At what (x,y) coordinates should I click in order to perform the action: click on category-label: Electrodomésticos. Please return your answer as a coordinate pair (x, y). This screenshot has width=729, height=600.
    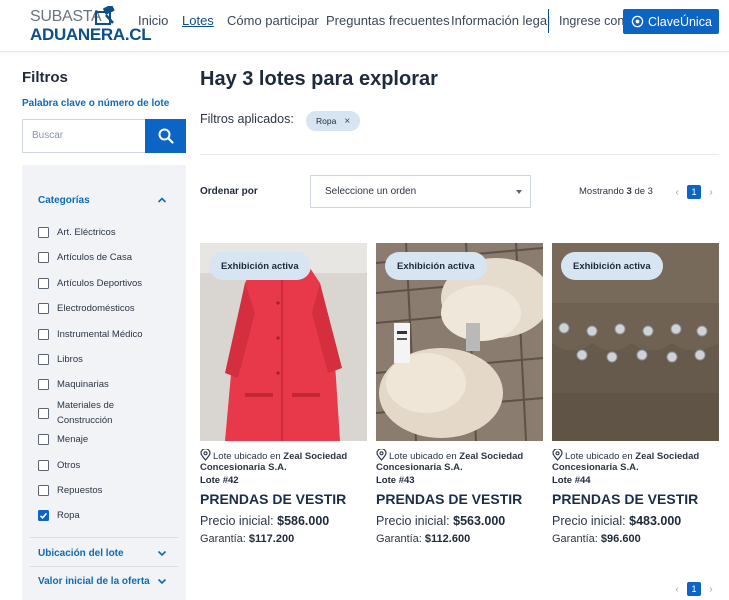
    Looking at the image, I should click on (96, 308).